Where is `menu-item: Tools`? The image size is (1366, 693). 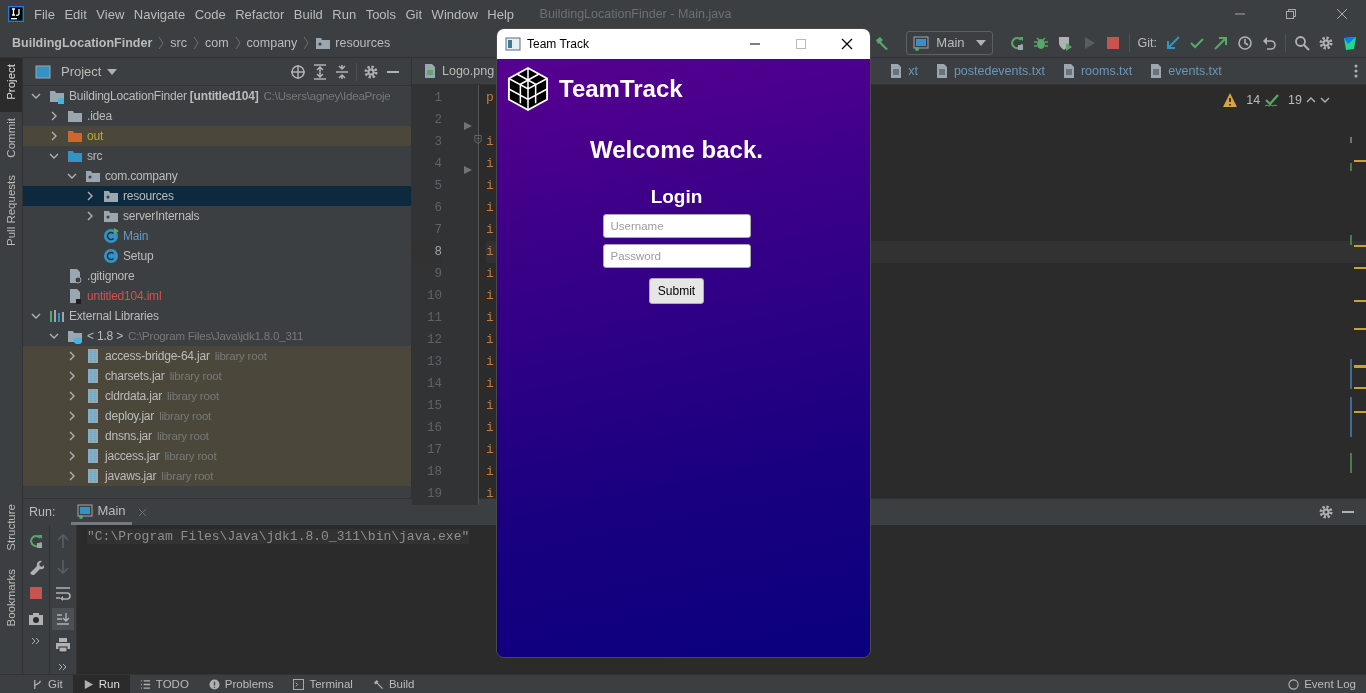
menu-item: Tools is located at coordinates (380, 14).